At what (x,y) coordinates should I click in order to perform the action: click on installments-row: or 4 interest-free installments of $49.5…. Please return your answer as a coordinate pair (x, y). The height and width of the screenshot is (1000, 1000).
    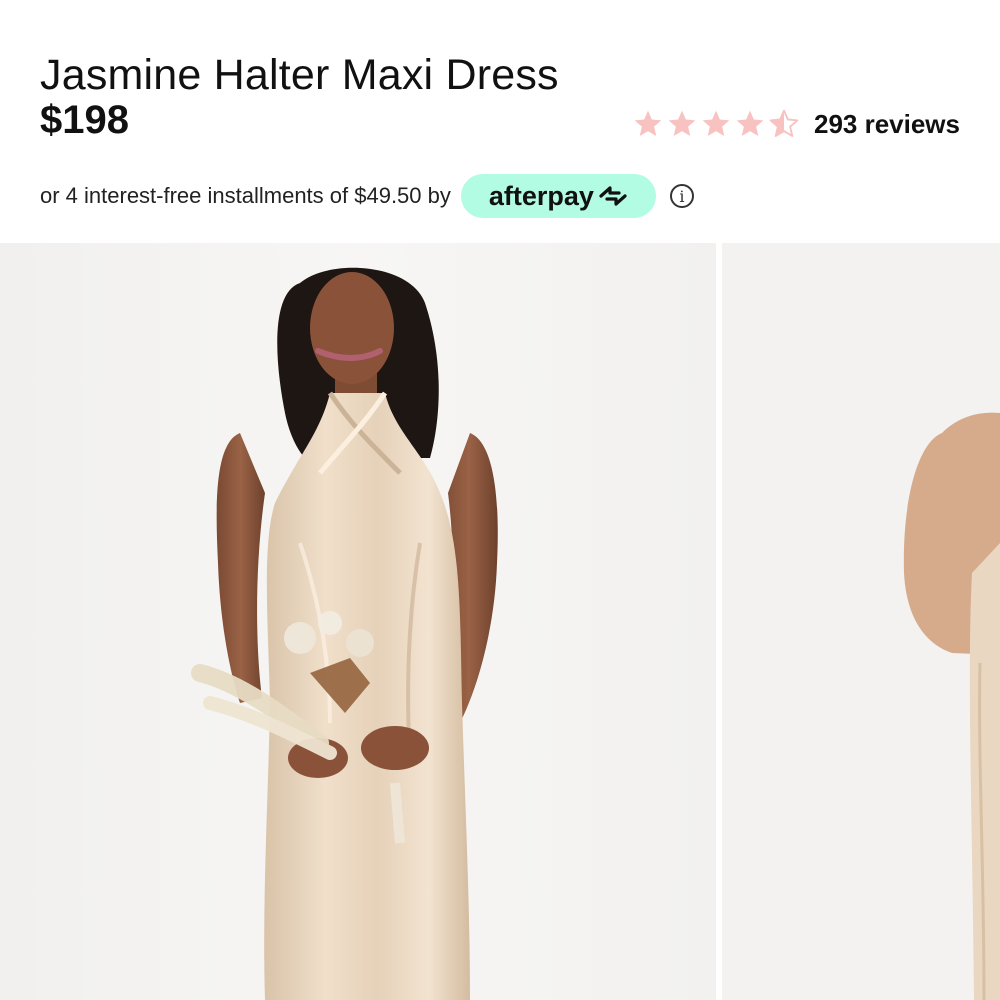
    Looking at the image, I should click on (367, 196).